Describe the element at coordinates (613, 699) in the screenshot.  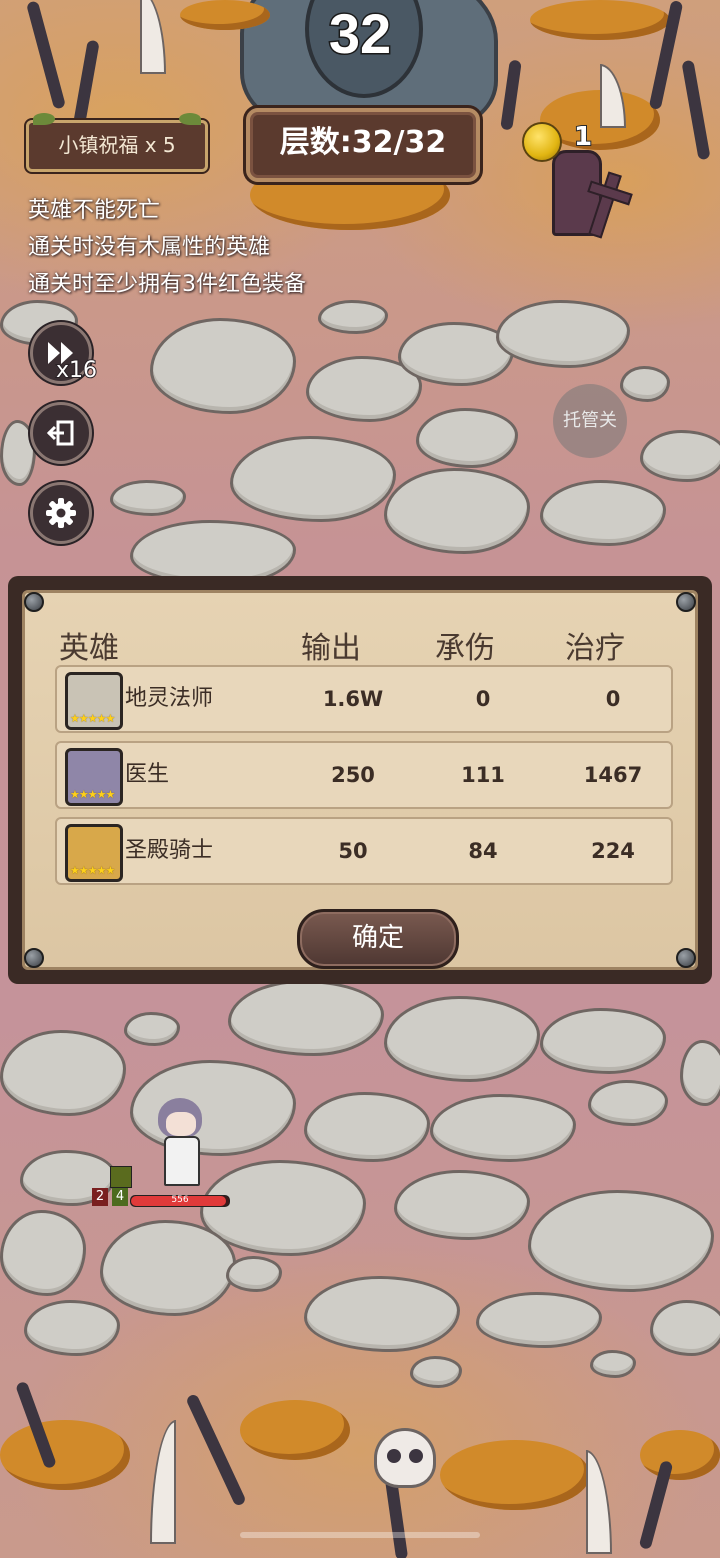
I see `healing-value: 0` at that location.